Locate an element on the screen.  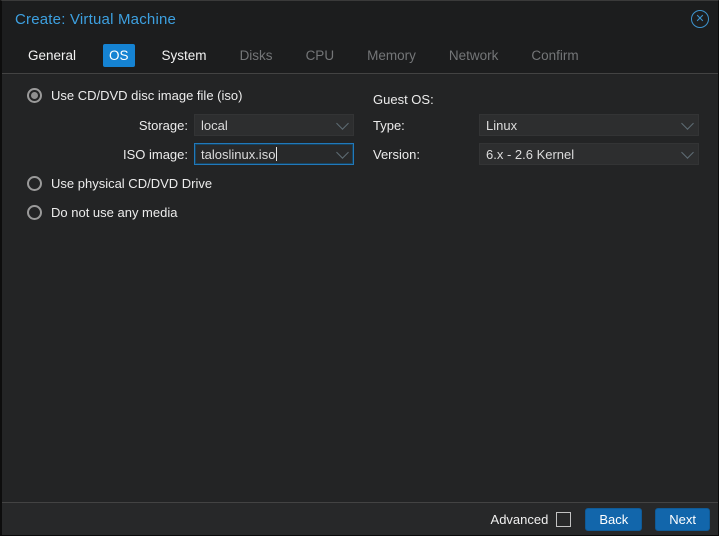
text-cursor is located at coordinates (277, 153).